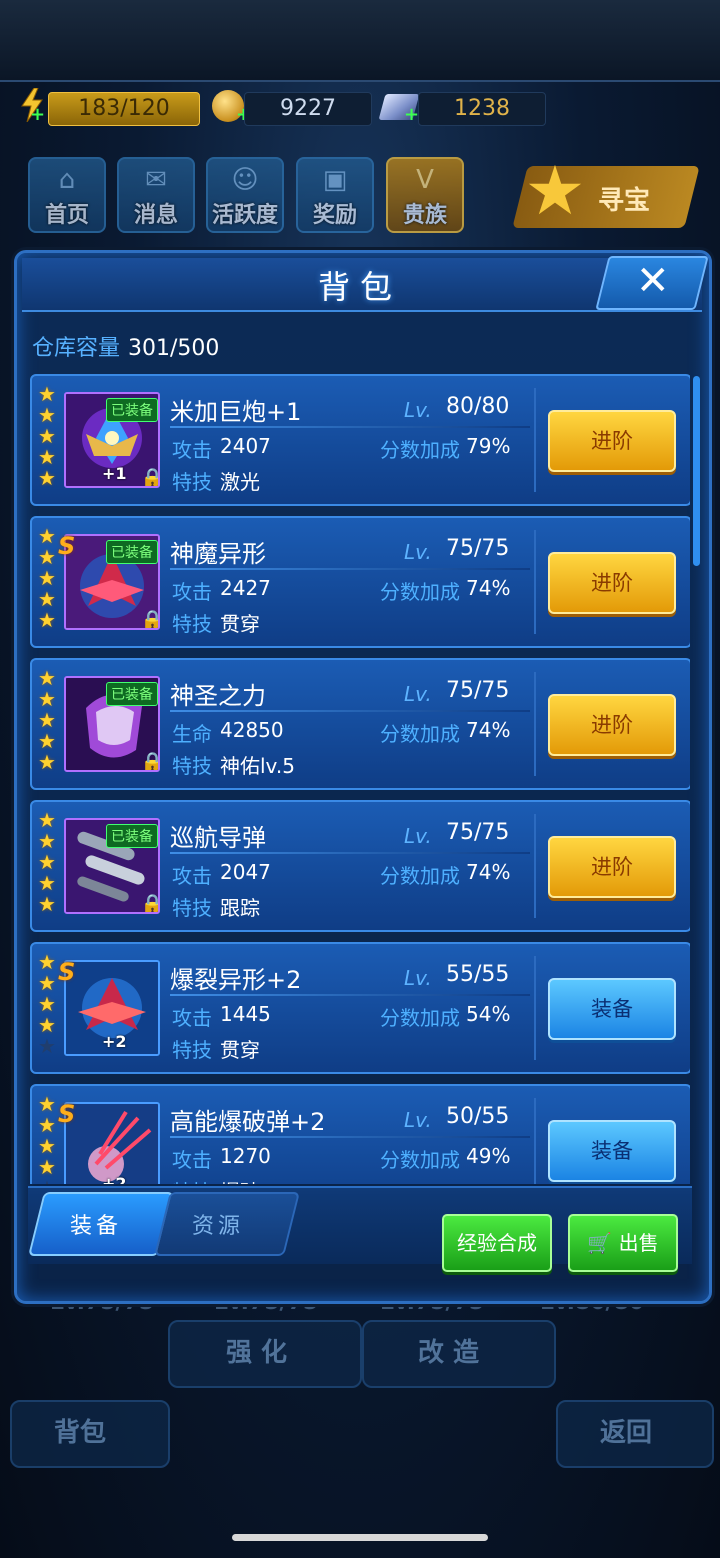  I want to click on nav-messages: ✉ 消息, so click(156, 195).